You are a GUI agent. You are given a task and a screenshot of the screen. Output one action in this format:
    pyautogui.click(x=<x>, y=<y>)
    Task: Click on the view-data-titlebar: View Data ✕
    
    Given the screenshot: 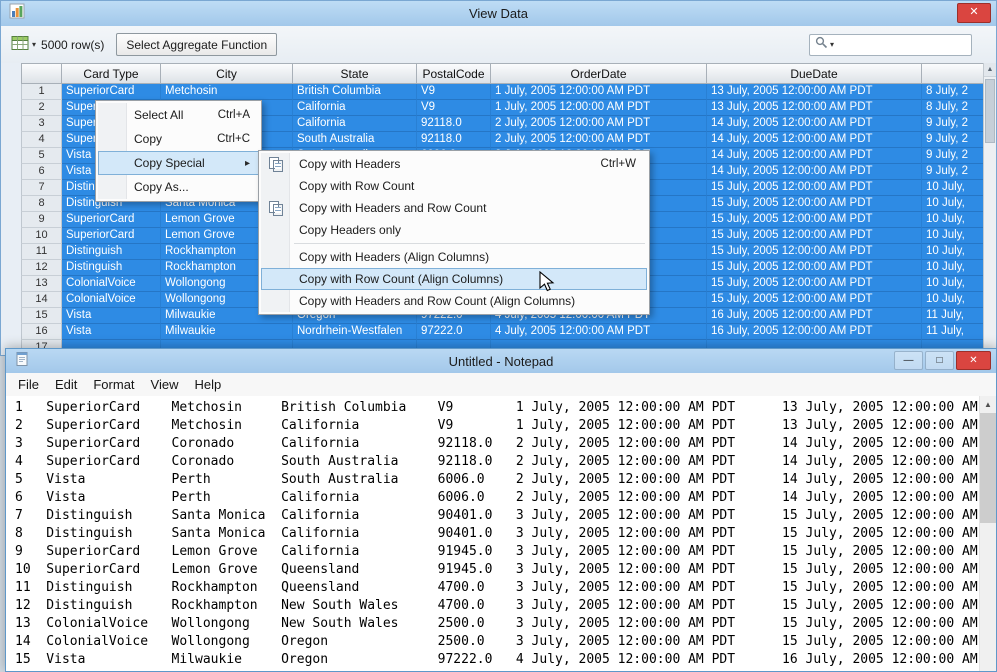 What is the action you would take?
    pyautogui.click(x=498, y=13)
    